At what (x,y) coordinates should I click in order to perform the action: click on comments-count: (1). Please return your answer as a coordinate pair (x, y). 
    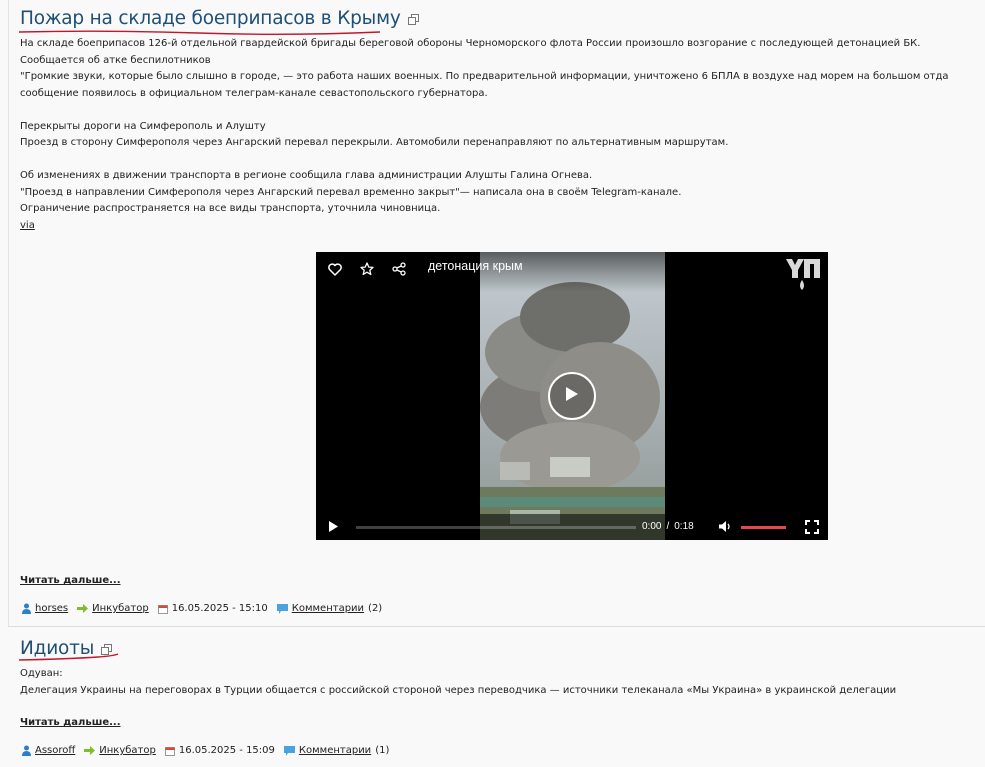
    Looking at the image, I should click on (382, 750).